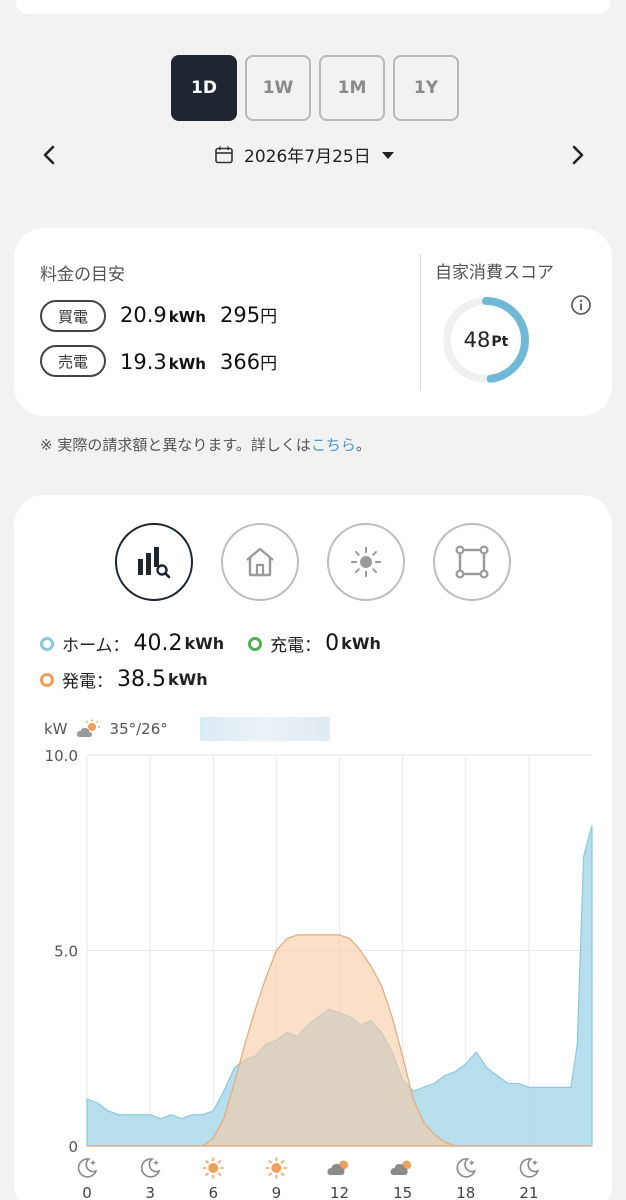  What do you see at coordinates (528, 1192) in the screenshot?
I see `x-tick-label: 21` at bounding box center [528, 1192].